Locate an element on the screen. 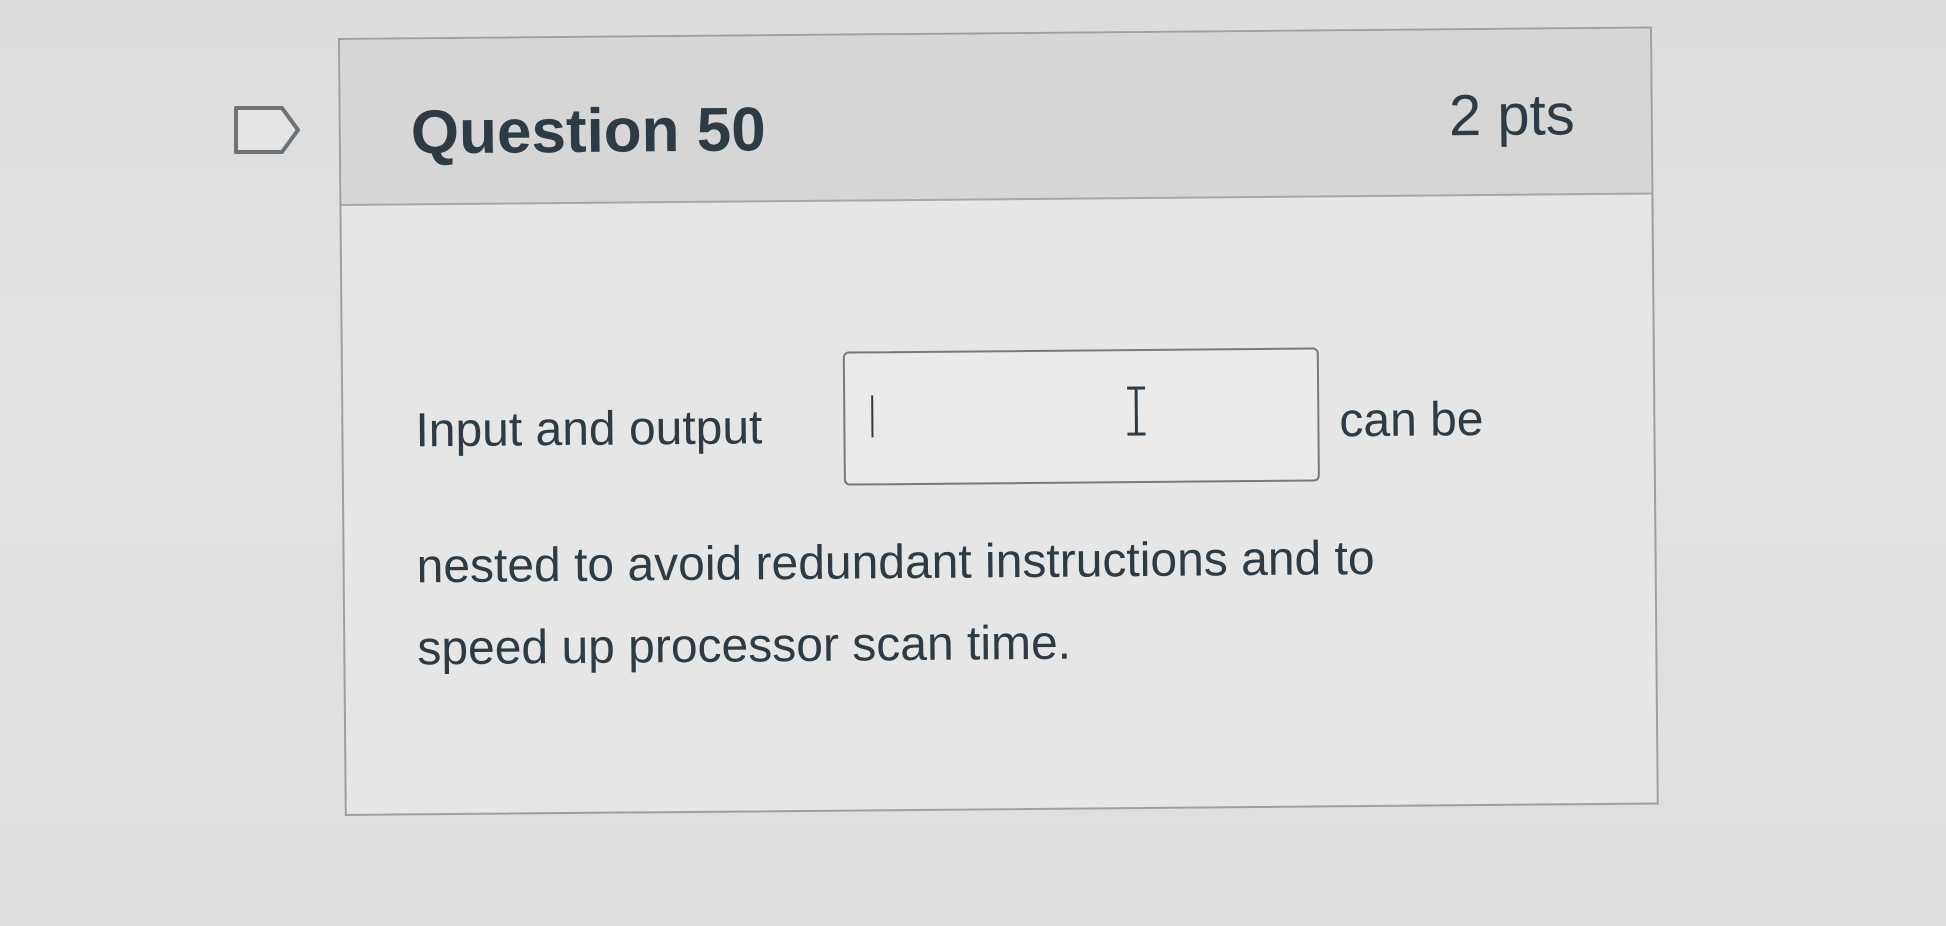 Image resolution: width=1946 pixels, height=926 pixels. fill-in-blank-answer-input is located at coordinates (1081, 416).